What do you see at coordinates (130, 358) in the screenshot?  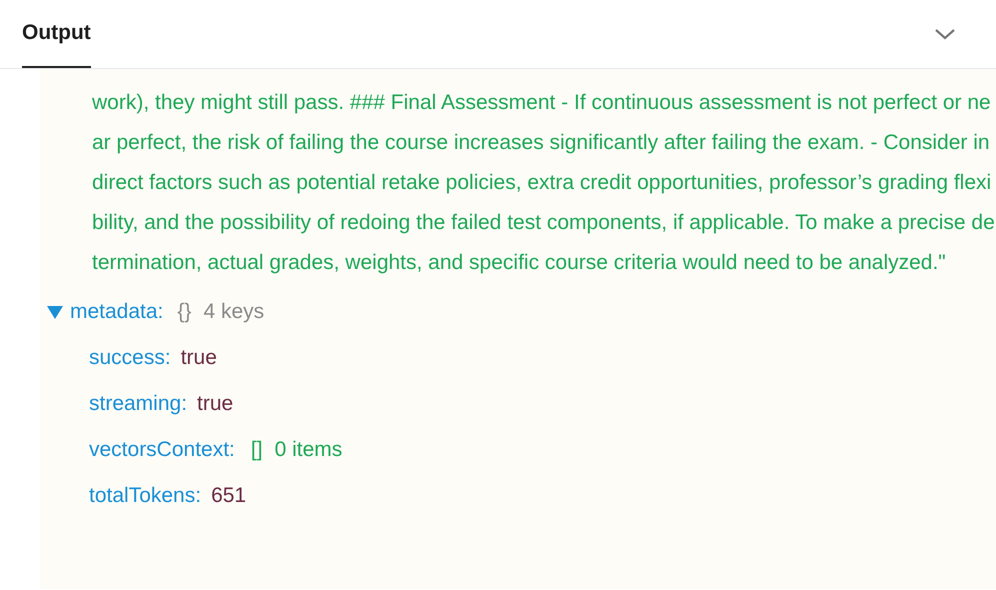 I see `key-label: success:` at bounding box center [130, 358].